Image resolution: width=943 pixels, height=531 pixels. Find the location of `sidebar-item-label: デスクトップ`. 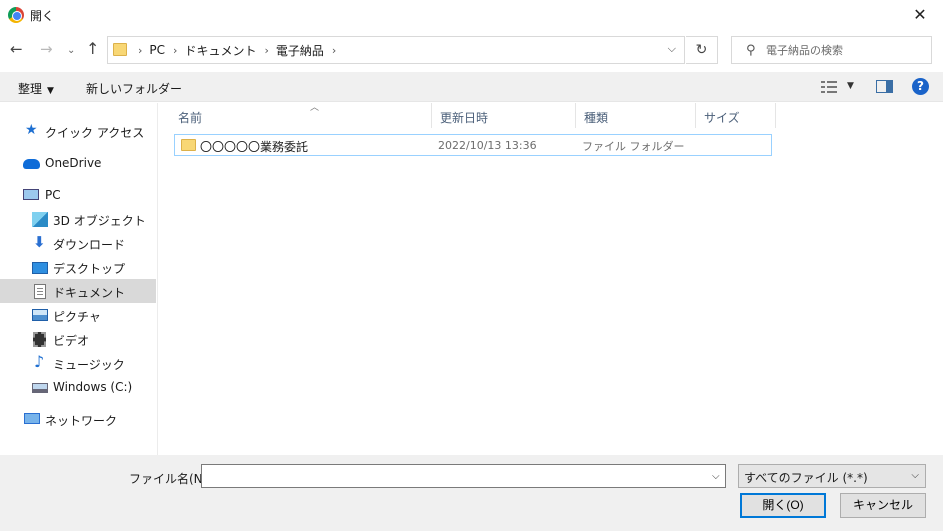

sidebar-item-label: デスクトップ is located at coordinates (89, 269).